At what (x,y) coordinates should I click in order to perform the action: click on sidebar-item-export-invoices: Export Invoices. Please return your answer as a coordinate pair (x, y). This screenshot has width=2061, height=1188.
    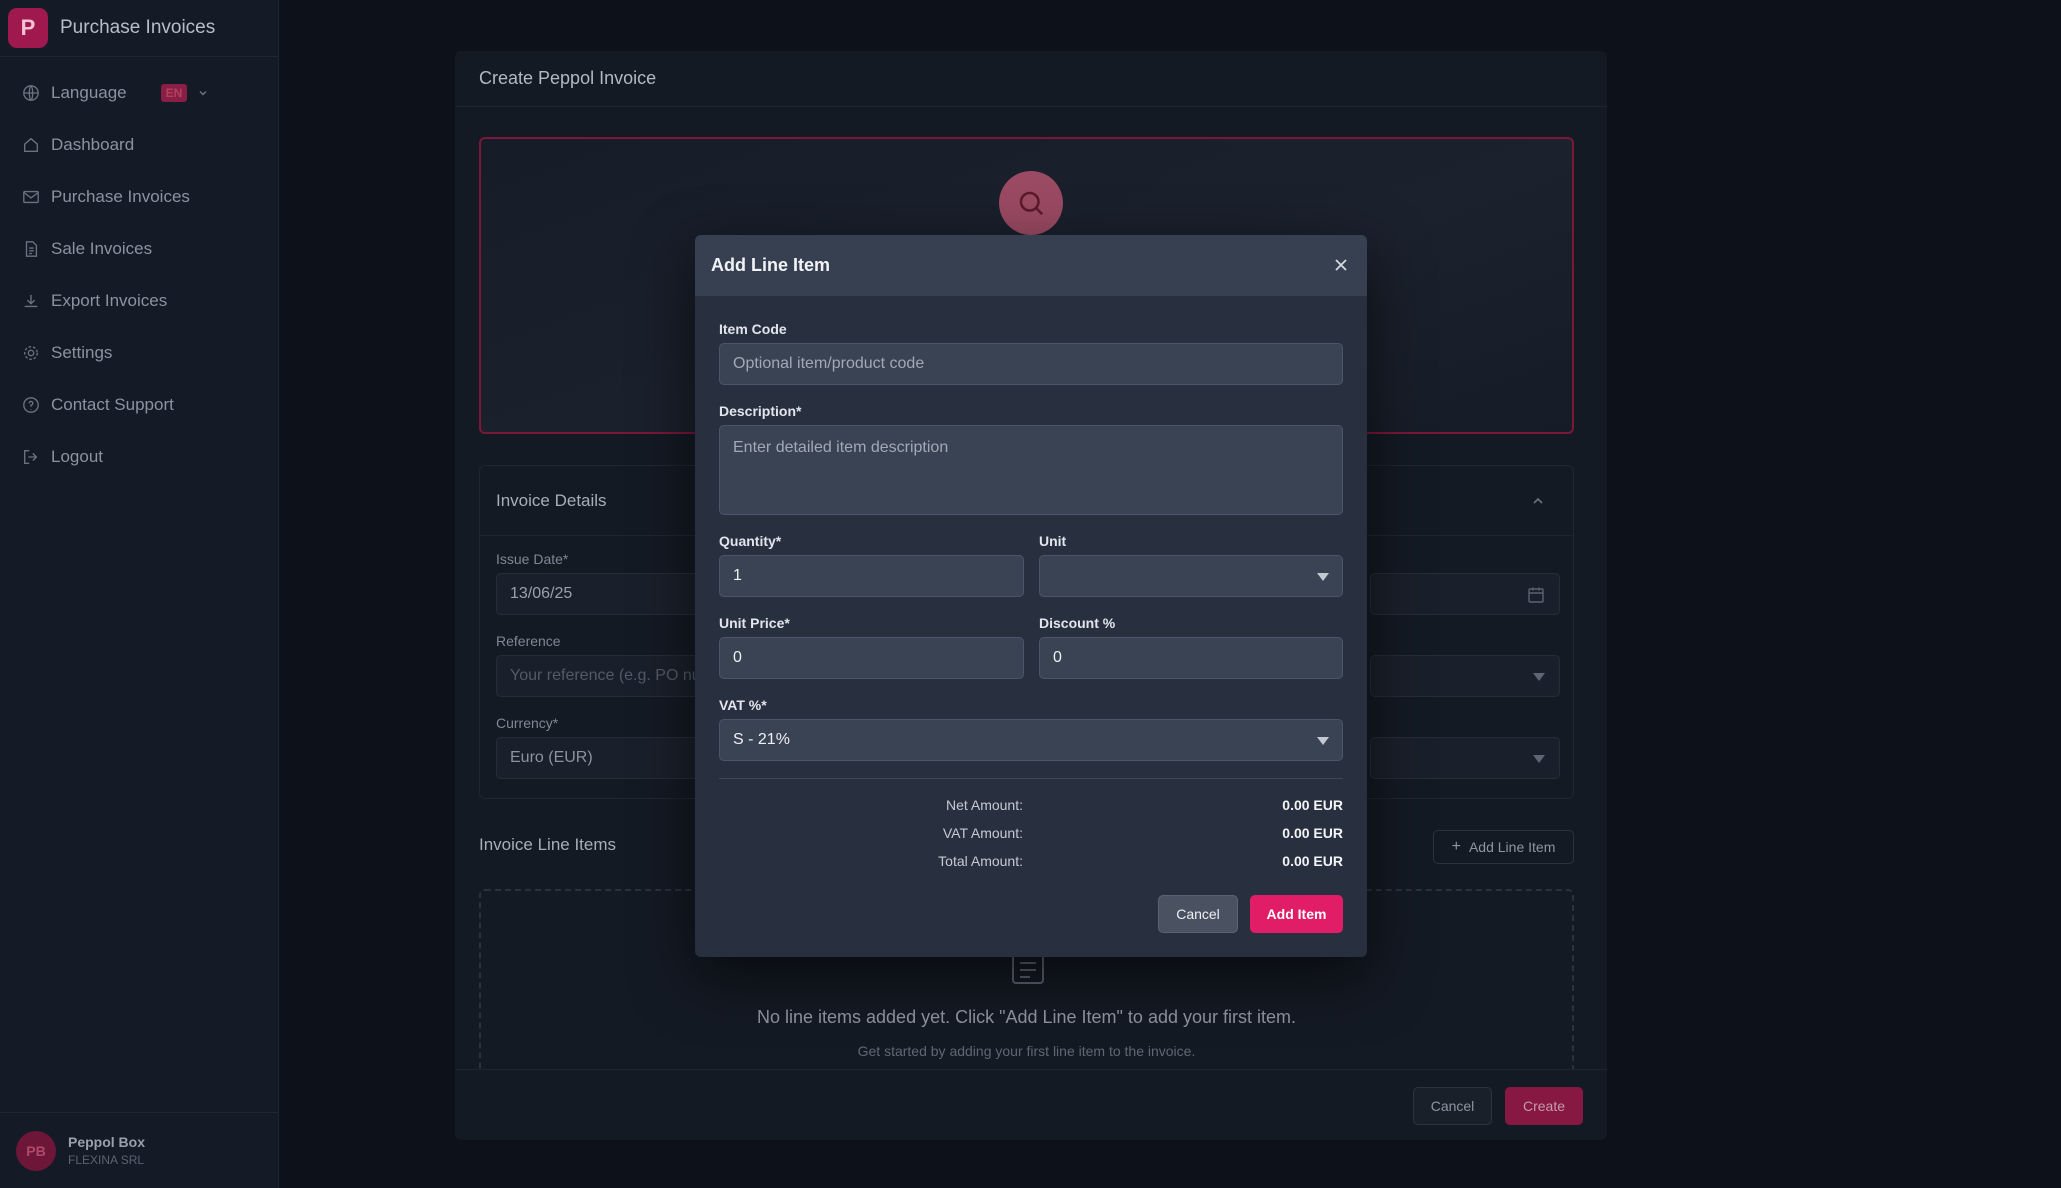
    Looking at the image, I should click on (139, 301).